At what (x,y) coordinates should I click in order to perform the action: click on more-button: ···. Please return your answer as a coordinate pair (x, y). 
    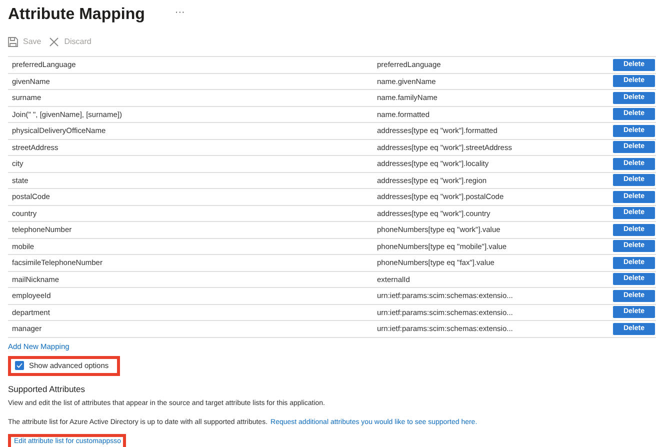
    Looking at the image, I should click on (179, 12).